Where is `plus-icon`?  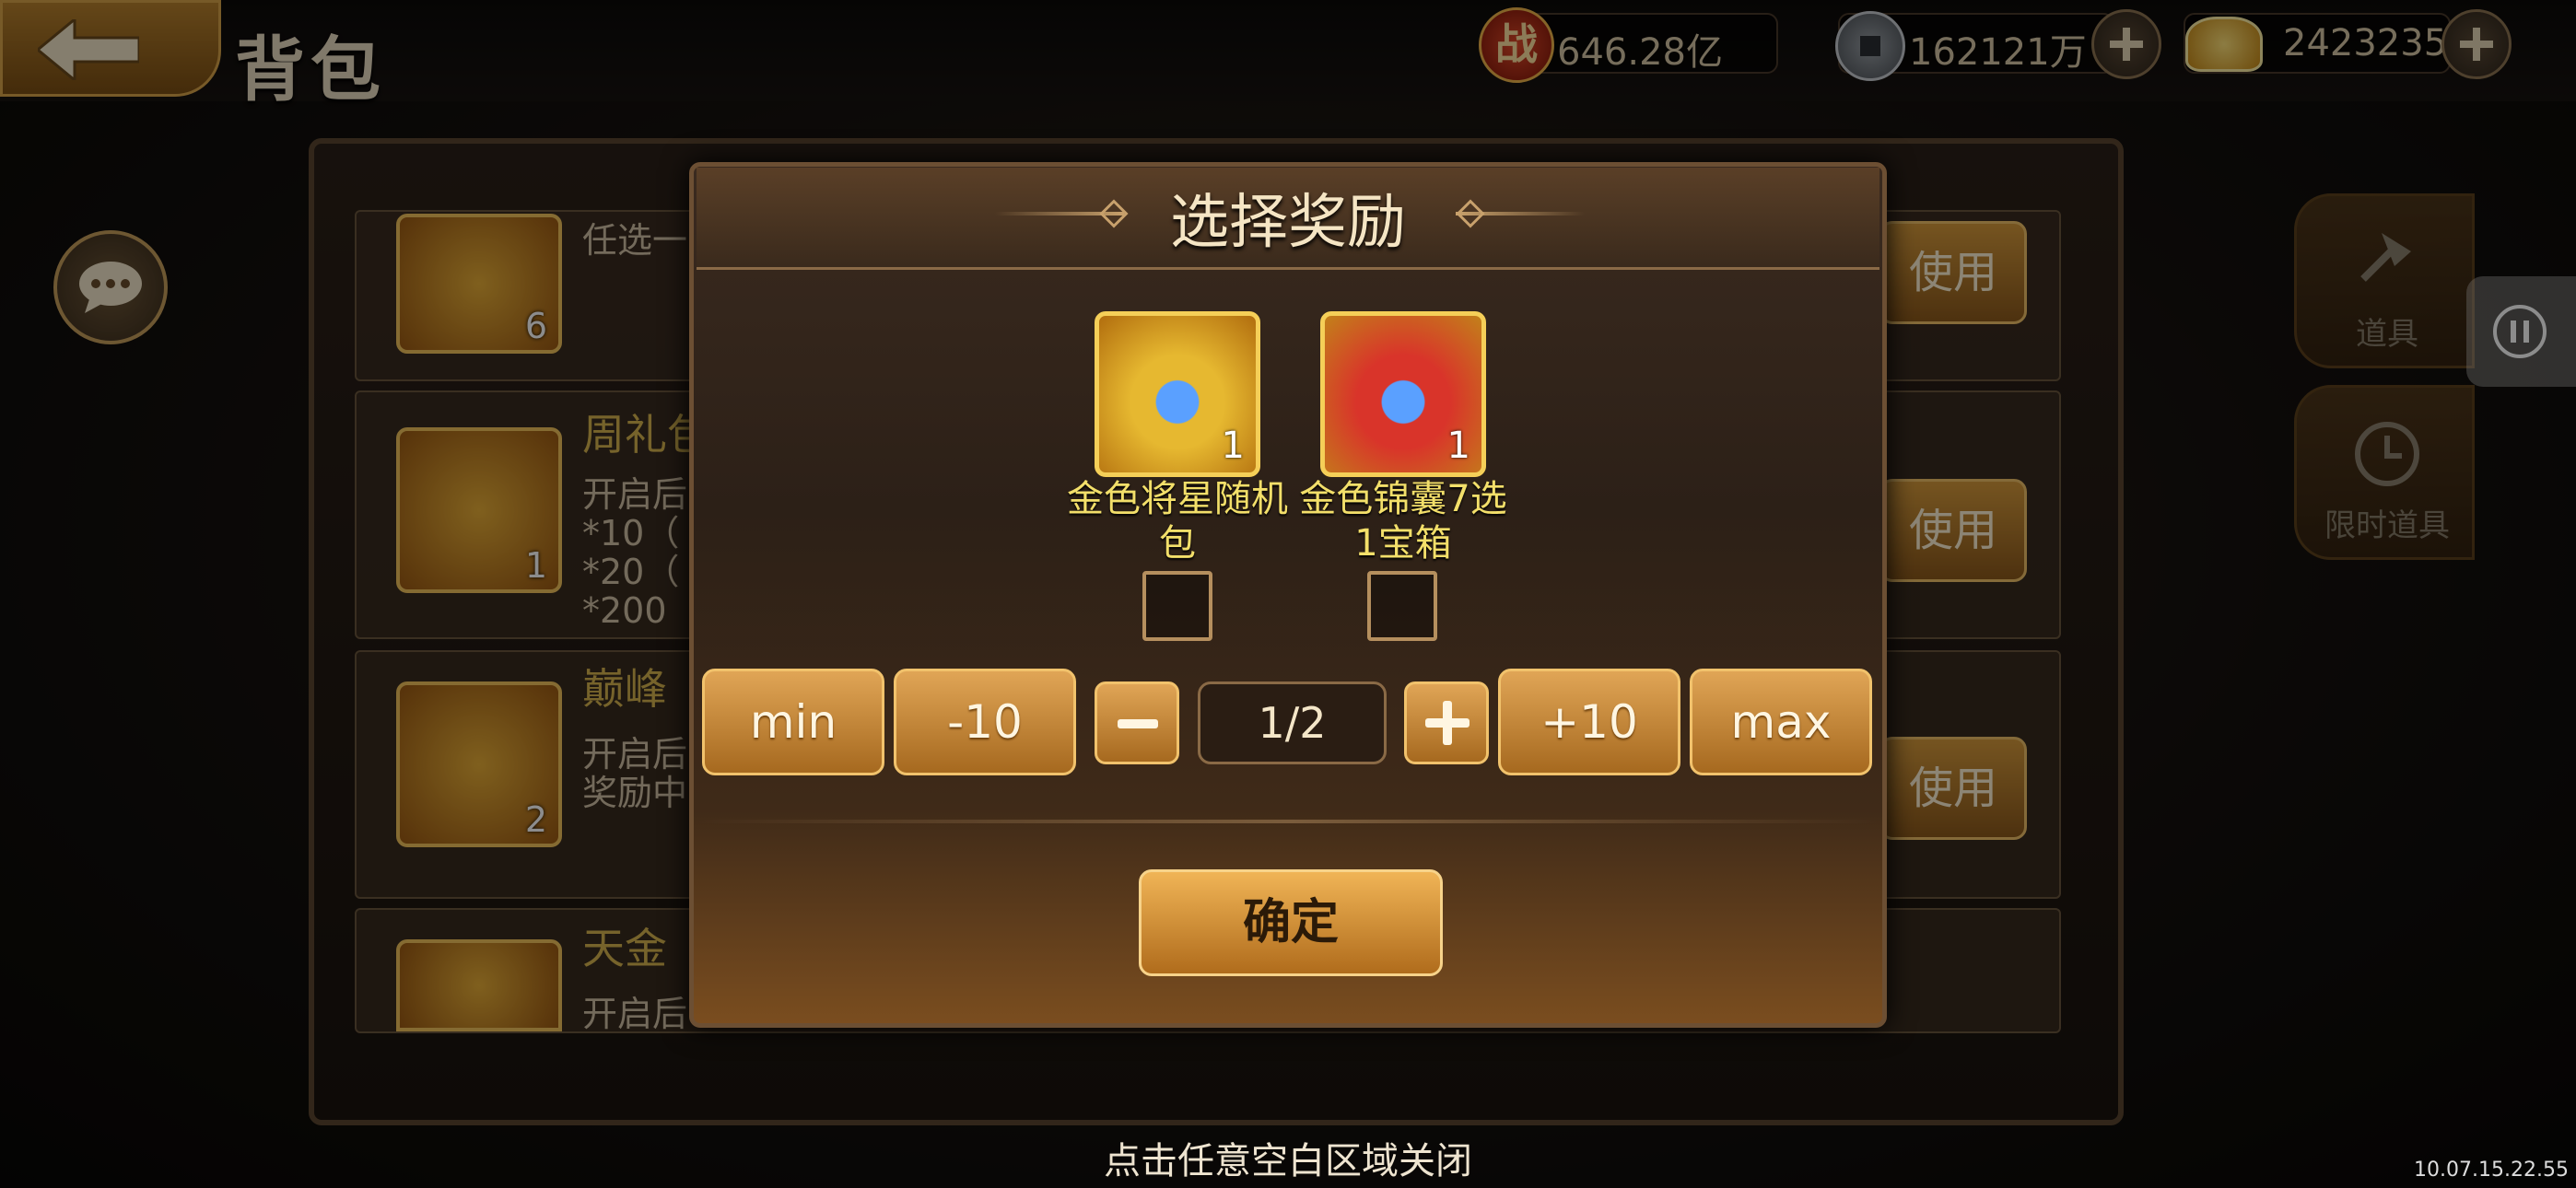
plus-icon is located at coordinates (1447, 723).